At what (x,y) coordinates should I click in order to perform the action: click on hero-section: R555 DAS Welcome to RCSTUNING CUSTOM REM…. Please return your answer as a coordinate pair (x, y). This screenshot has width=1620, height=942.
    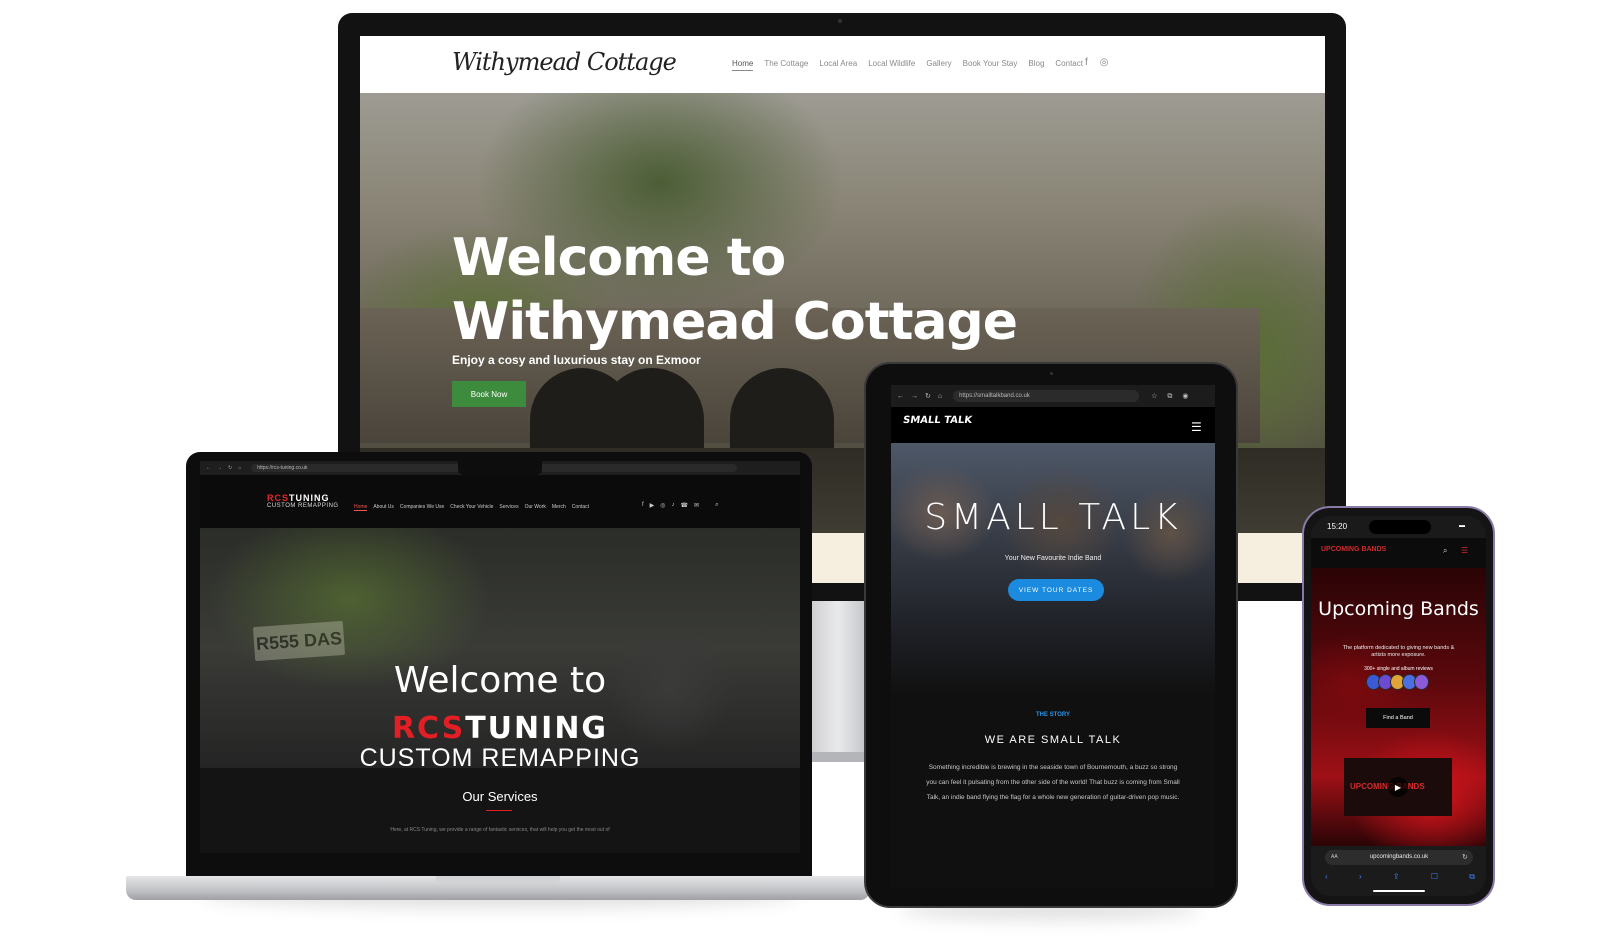
    Looking at the image, I should click on (500, 650).